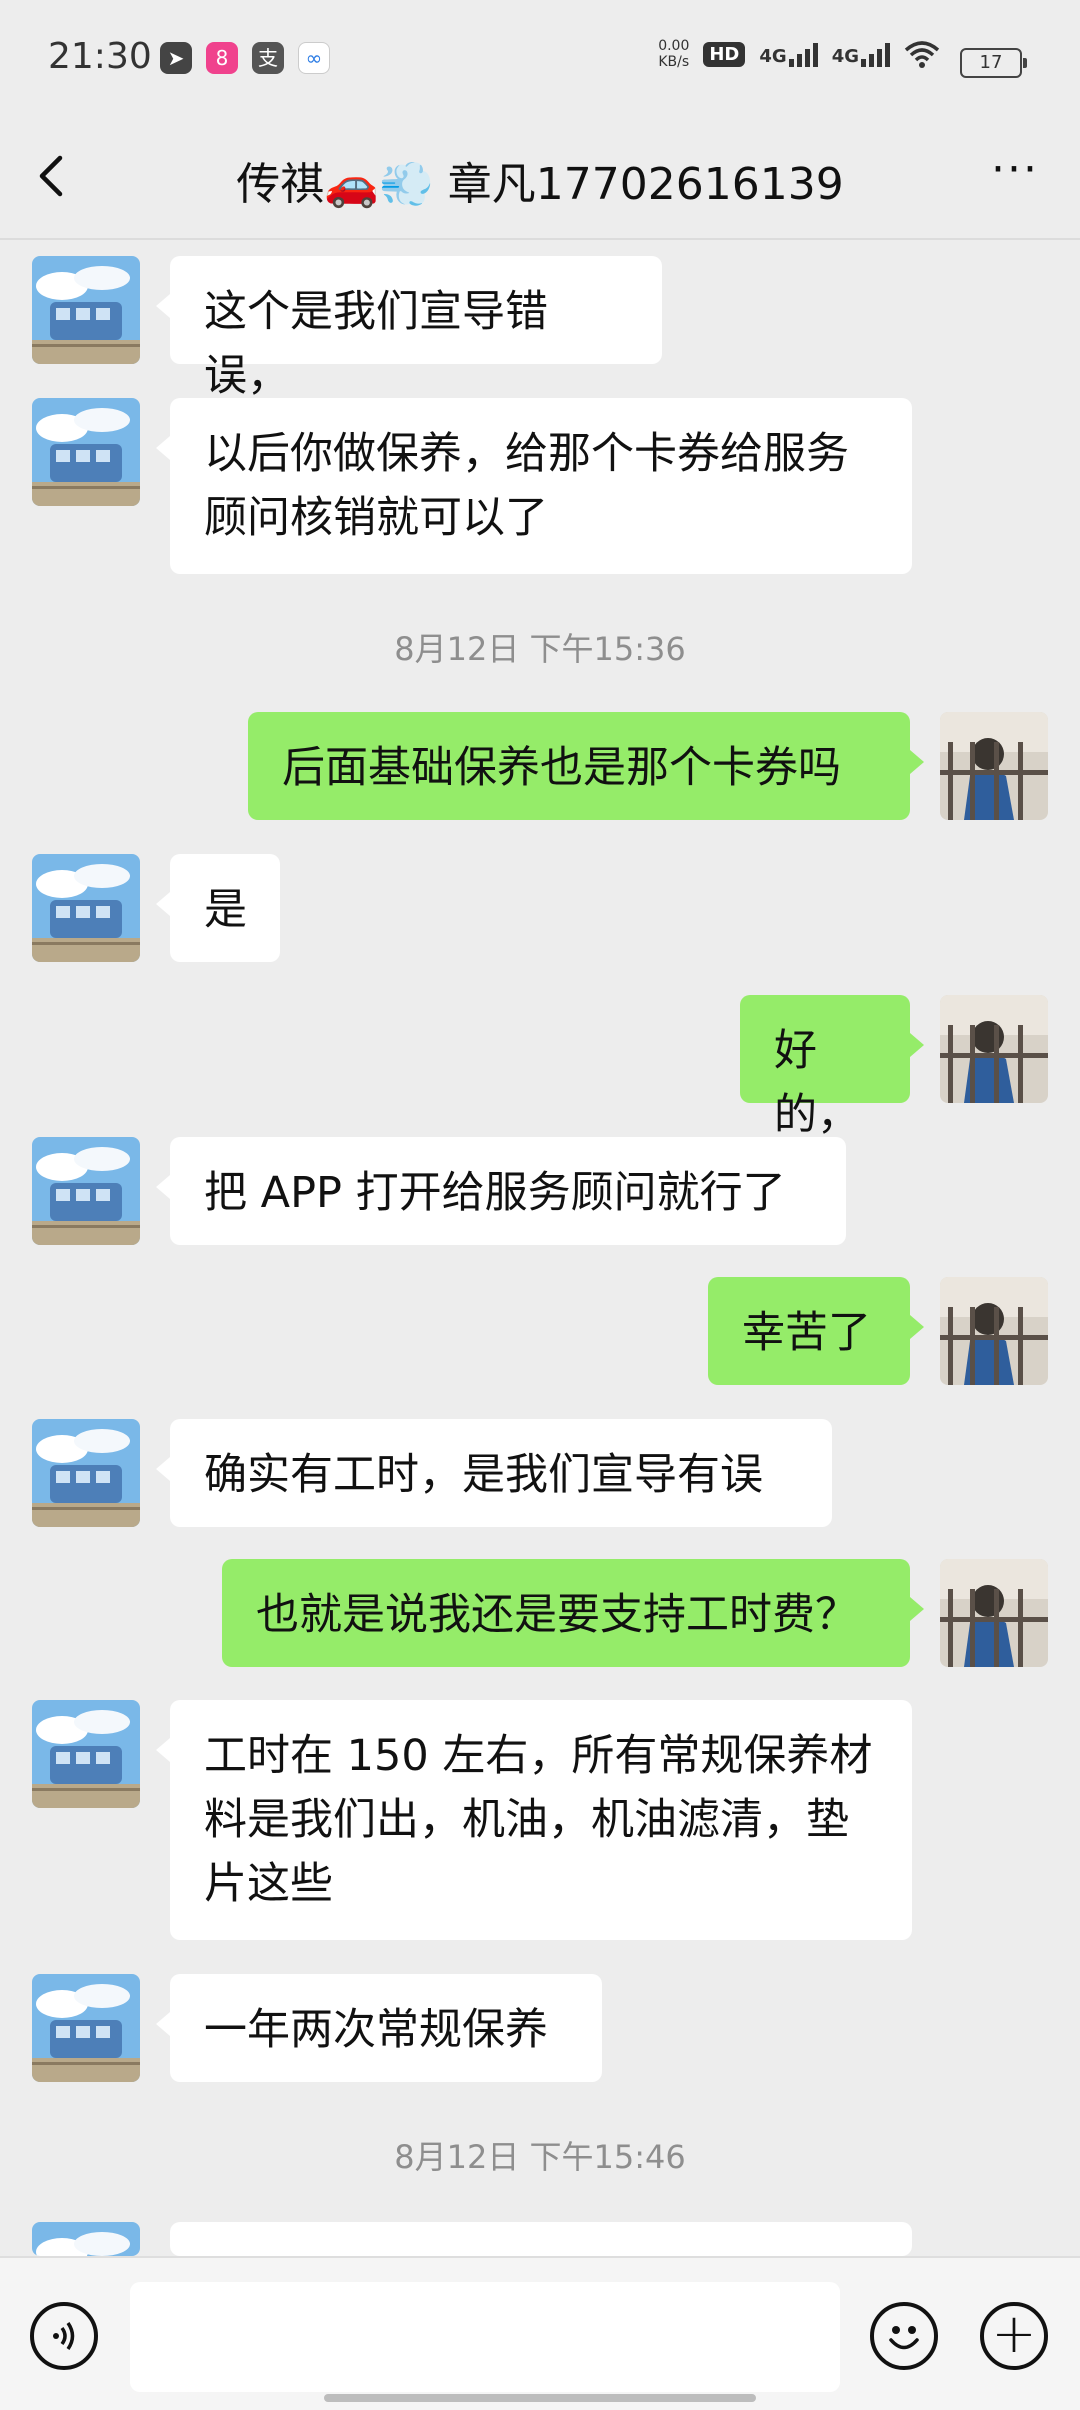  What do you see at coordinates (540, 239) in the screenshot?
I see `header-divider` at bounding box center [540, 239].